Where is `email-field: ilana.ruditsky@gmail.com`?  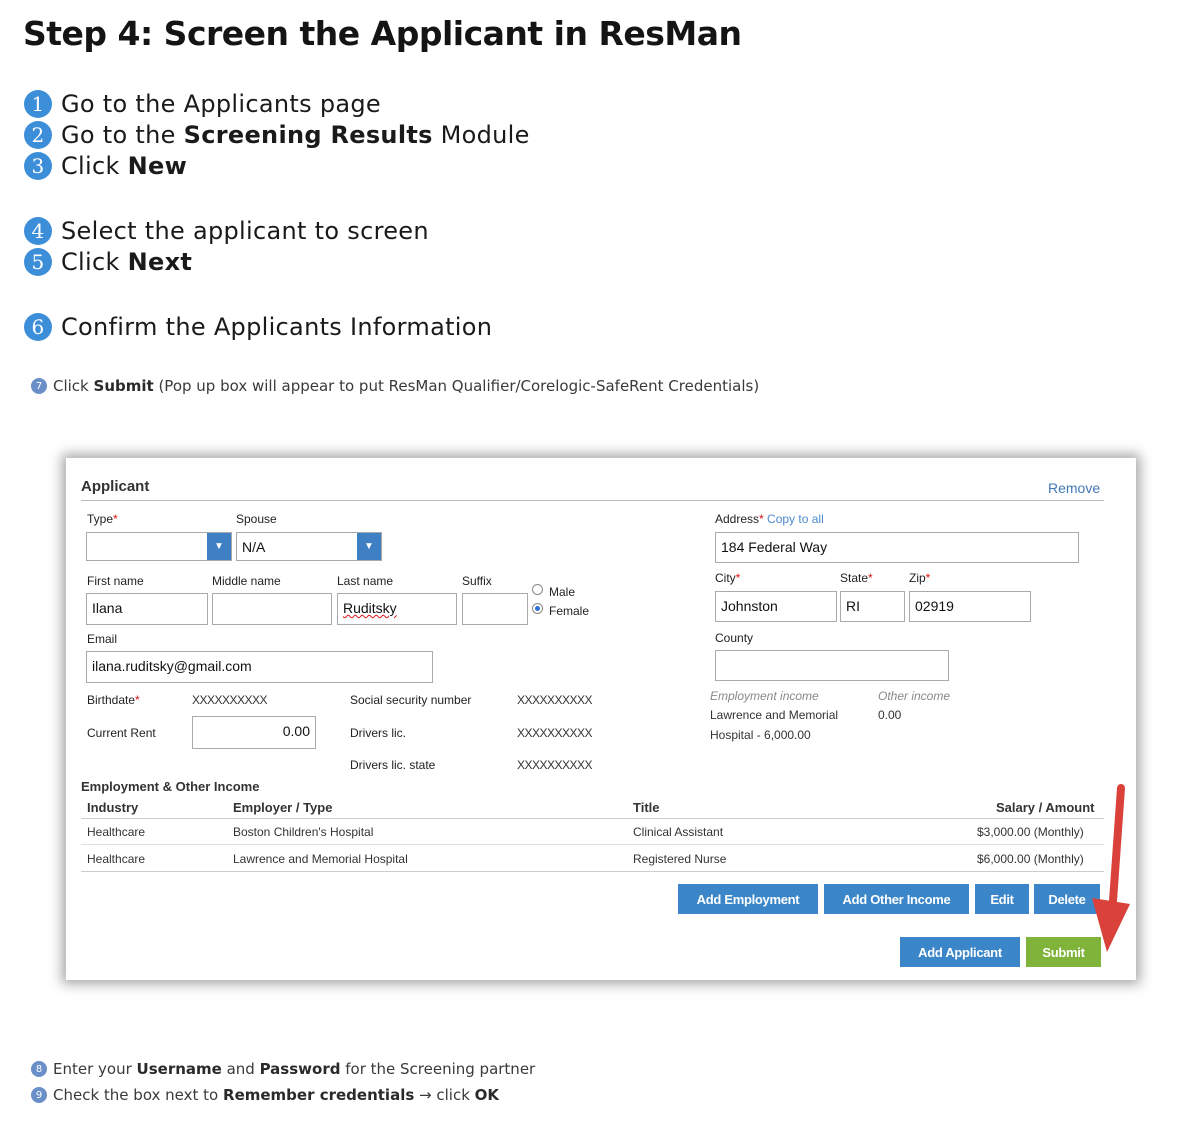
email-field: ilana.ruditsky@gmail.com is located at coordinates (259, 667).